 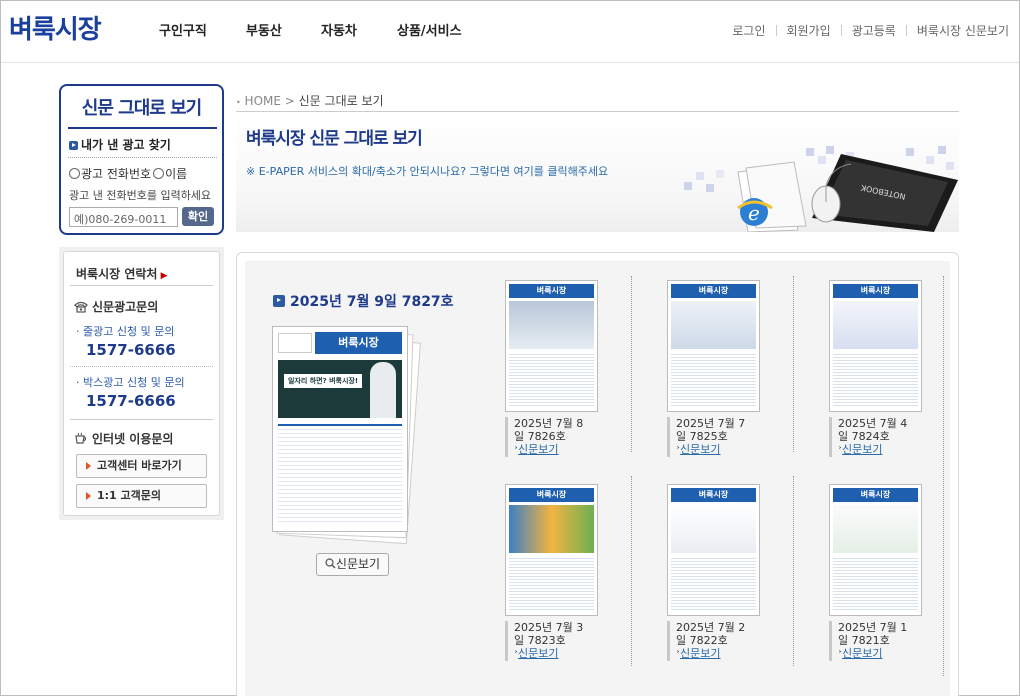 I want to click on issue-thumb: 벼룩시장 2025년 7월 7일 7825호 ˃신문보기, so click(x=719, y=377).